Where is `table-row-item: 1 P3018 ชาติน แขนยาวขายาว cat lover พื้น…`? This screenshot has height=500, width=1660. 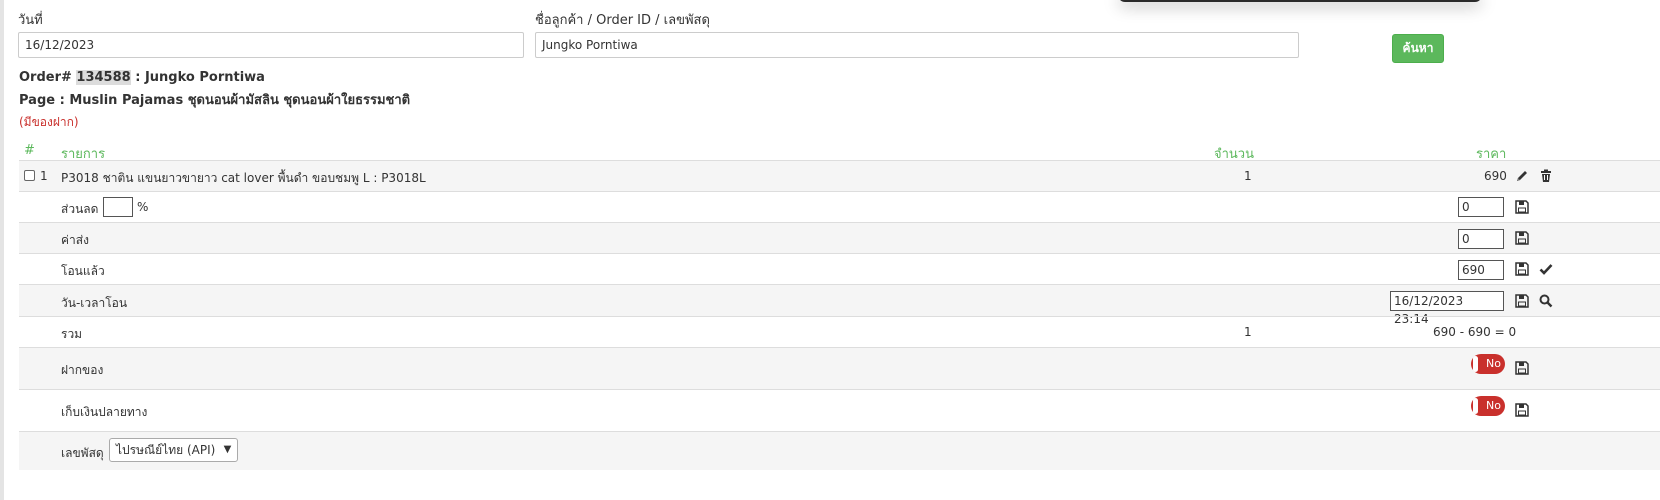 table-row-item: 1 P3018 ชาติน แขนยาวขายาว cat lover พื้น… is located at coordinates (839, 175).